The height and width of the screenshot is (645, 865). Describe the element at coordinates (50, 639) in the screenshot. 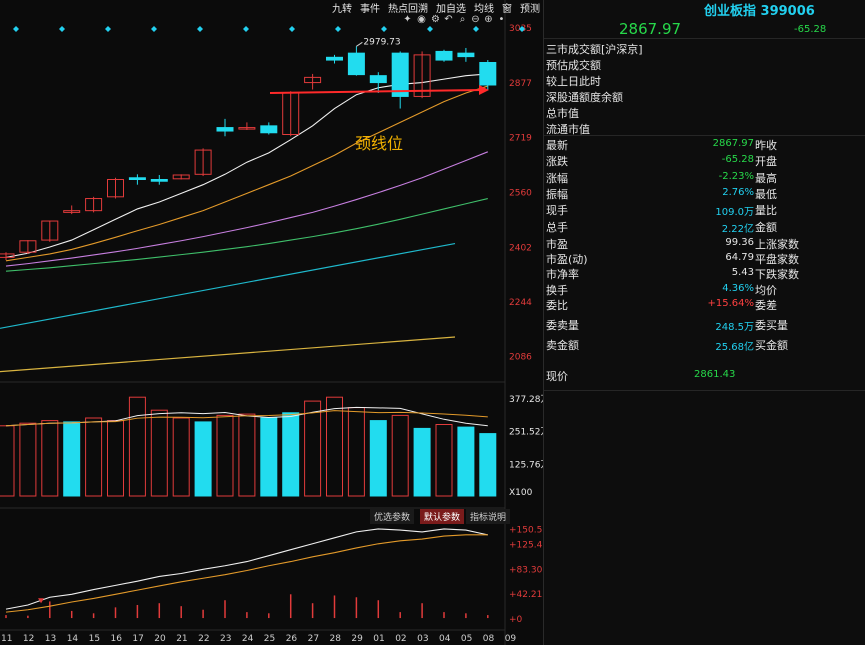

I see `date-tick-label: 13` at that location.